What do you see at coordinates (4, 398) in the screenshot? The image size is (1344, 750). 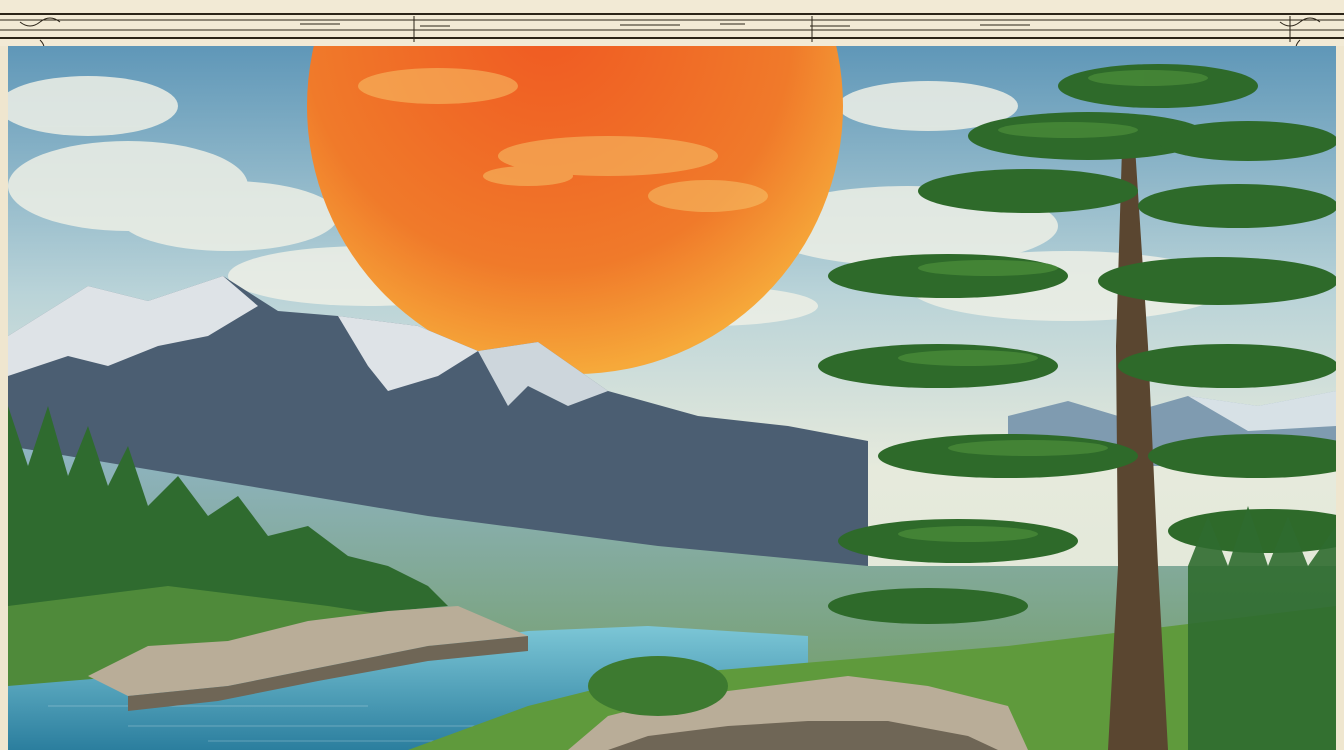 I see `left-frame-edge` at bounding box center [4, 398].